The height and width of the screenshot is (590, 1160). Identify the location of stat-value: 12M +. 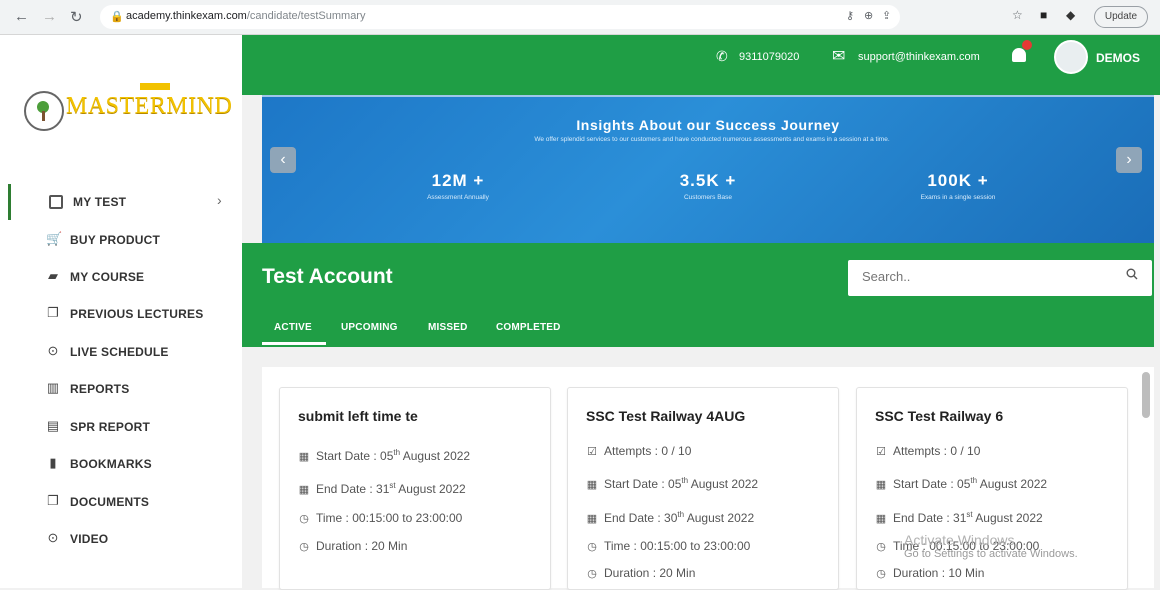
(458, 180).